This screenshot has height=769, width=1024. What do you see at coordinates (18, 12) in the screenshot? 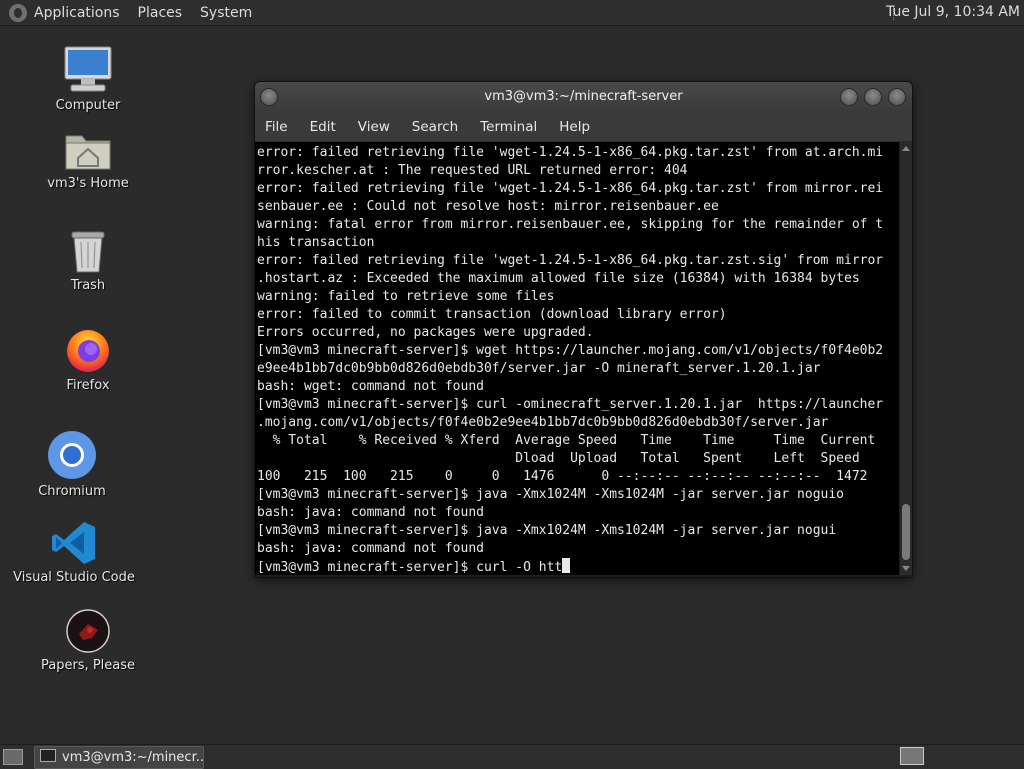
I see `distro-logo-icon` at bounding box center [18, 12].